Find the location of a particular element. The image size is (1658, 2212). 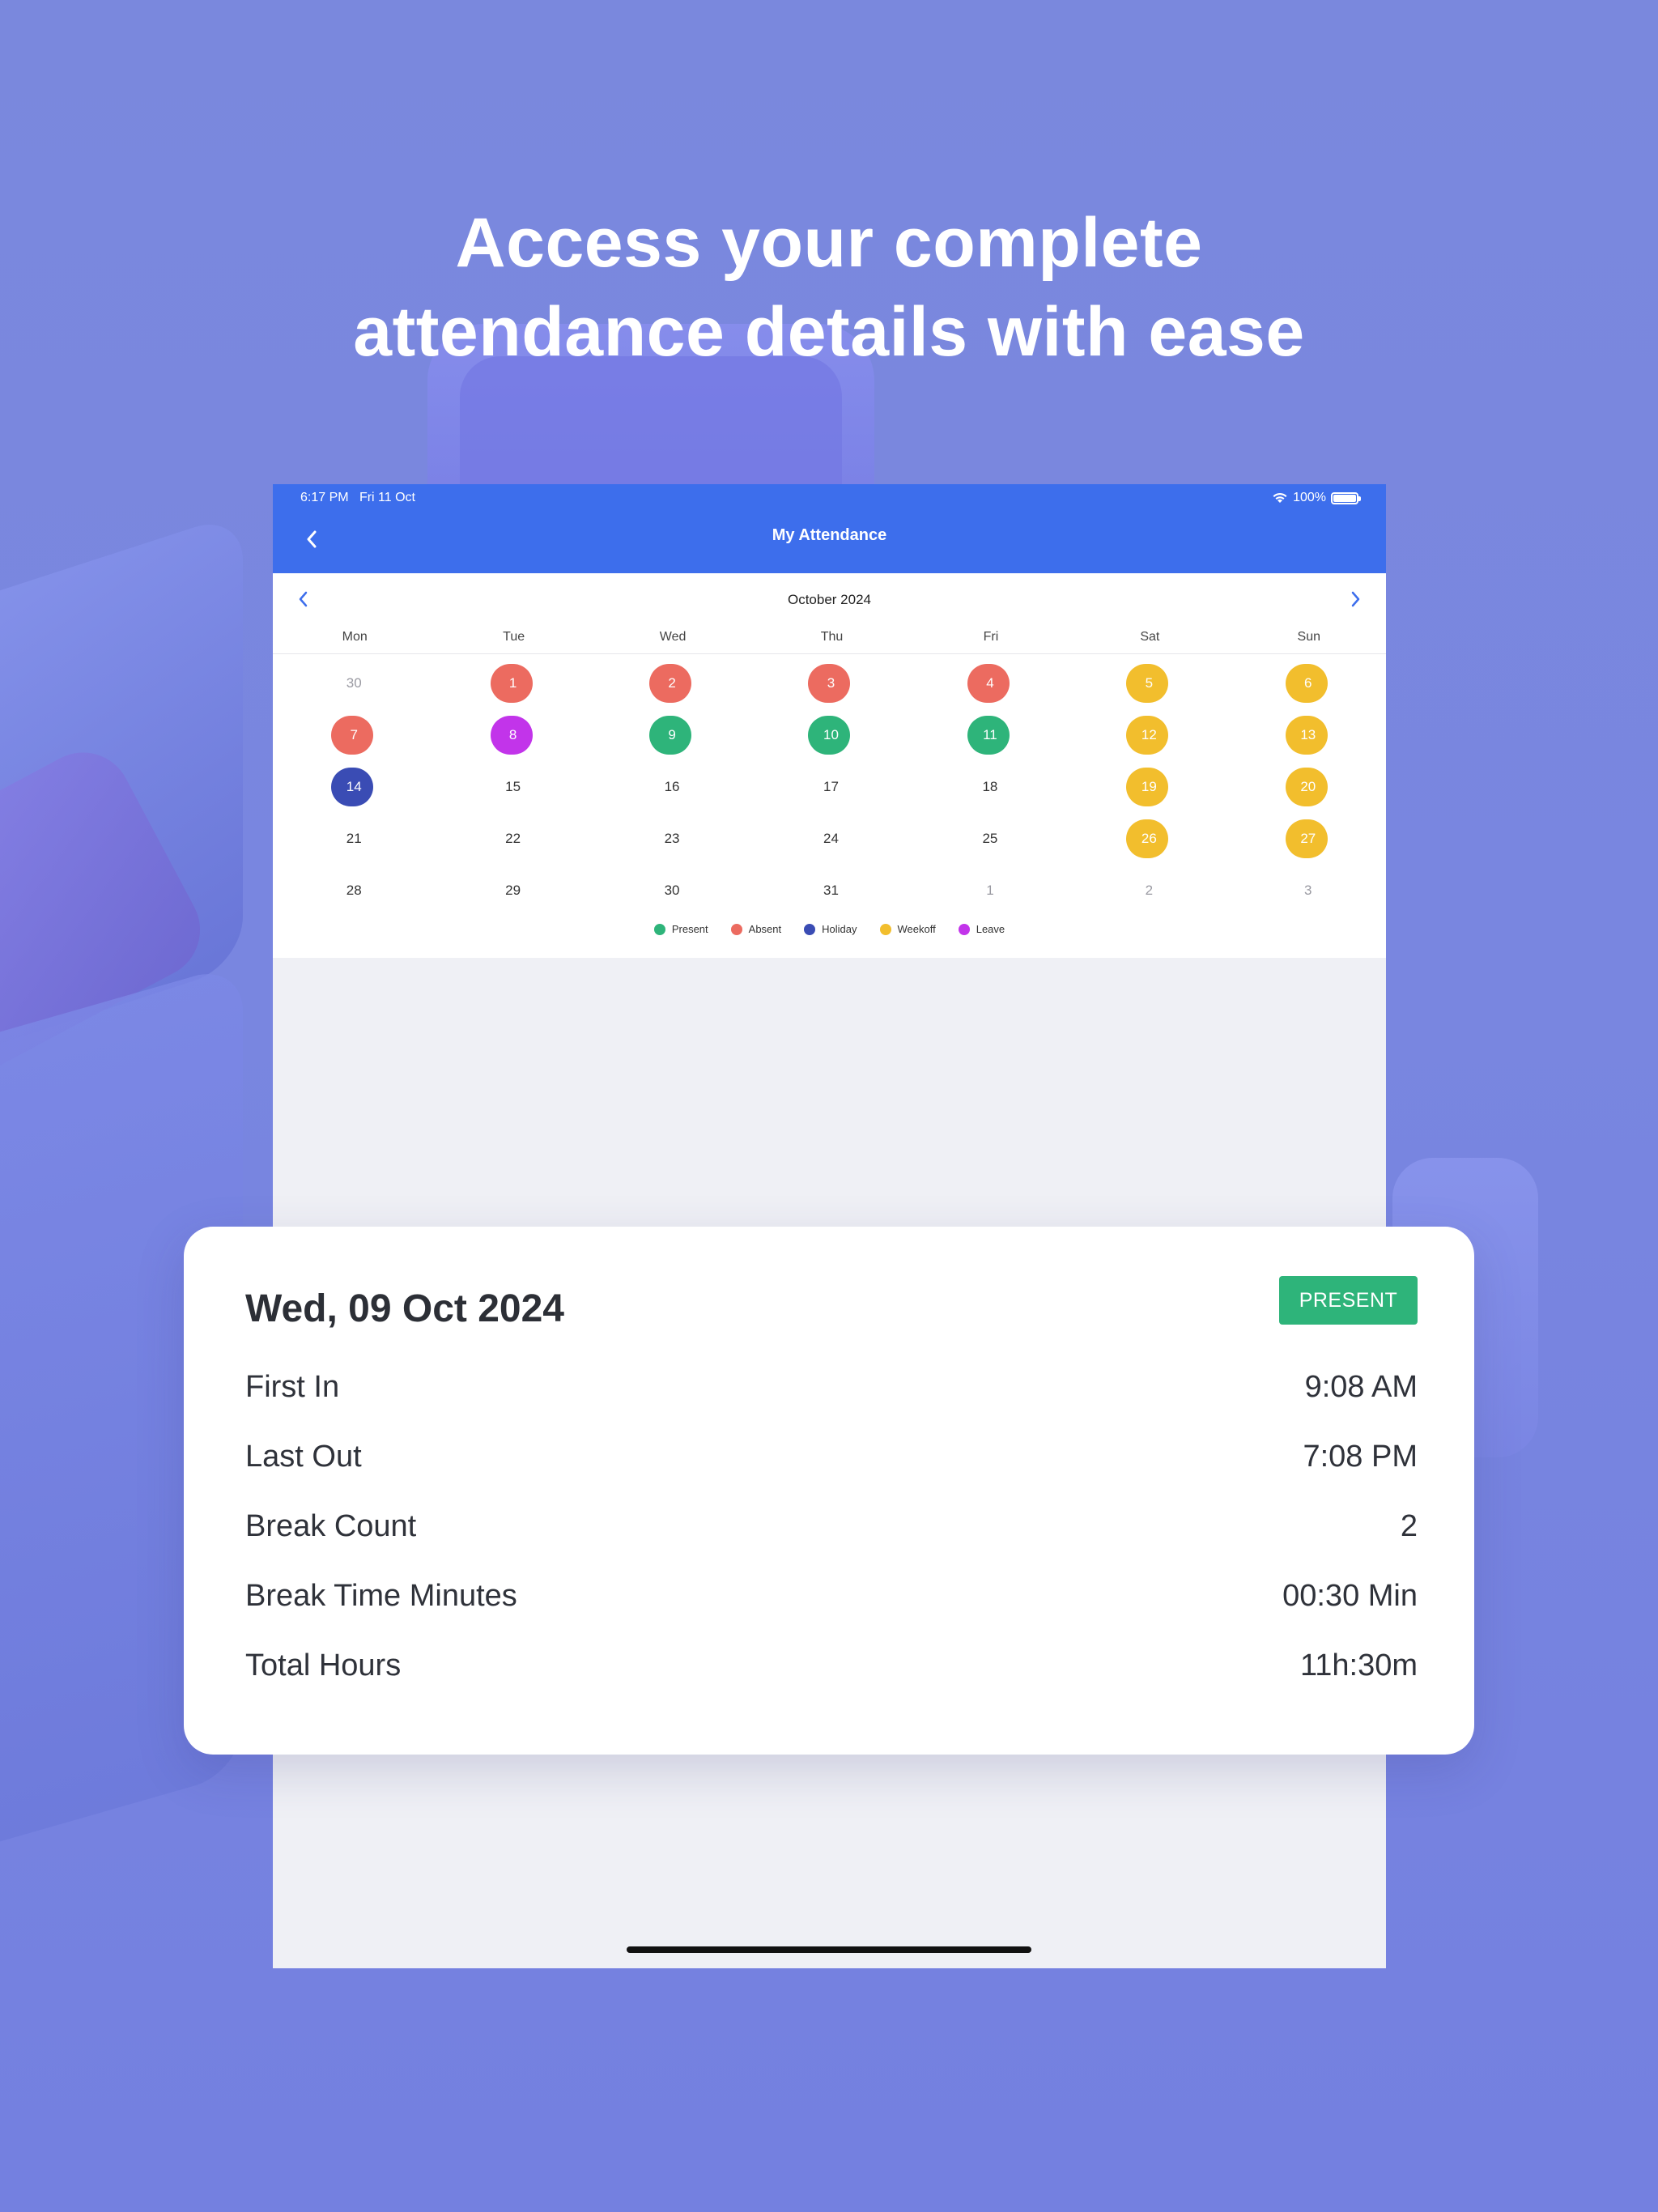

calendar-day: 21 is located at coordinates (352, 839).